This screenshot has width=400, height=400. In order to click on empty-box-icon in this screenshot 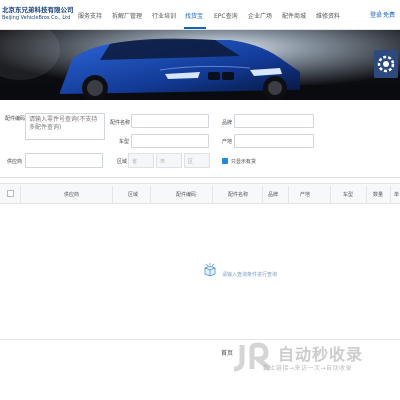, I will do `click(210, 269)`.